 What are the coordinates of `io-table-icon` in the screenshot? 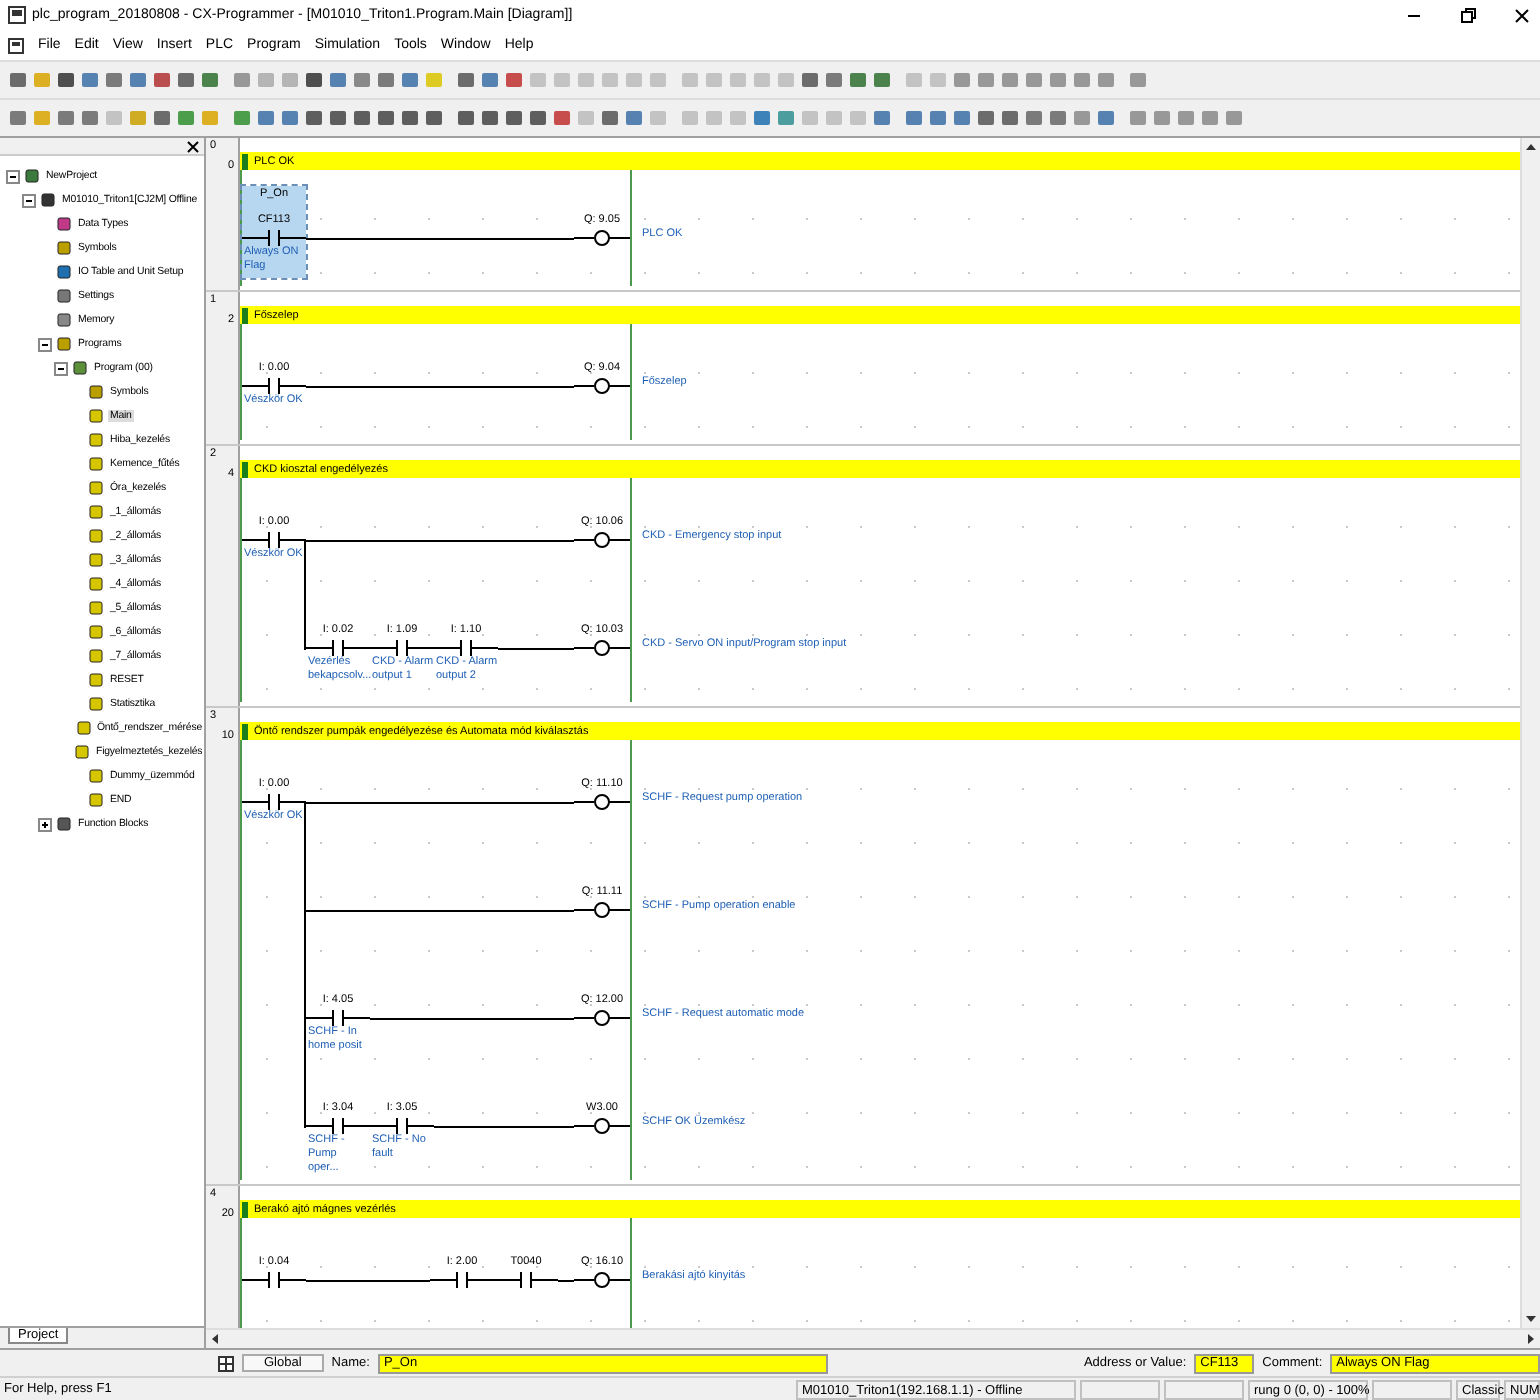 It's located at (64, 272).